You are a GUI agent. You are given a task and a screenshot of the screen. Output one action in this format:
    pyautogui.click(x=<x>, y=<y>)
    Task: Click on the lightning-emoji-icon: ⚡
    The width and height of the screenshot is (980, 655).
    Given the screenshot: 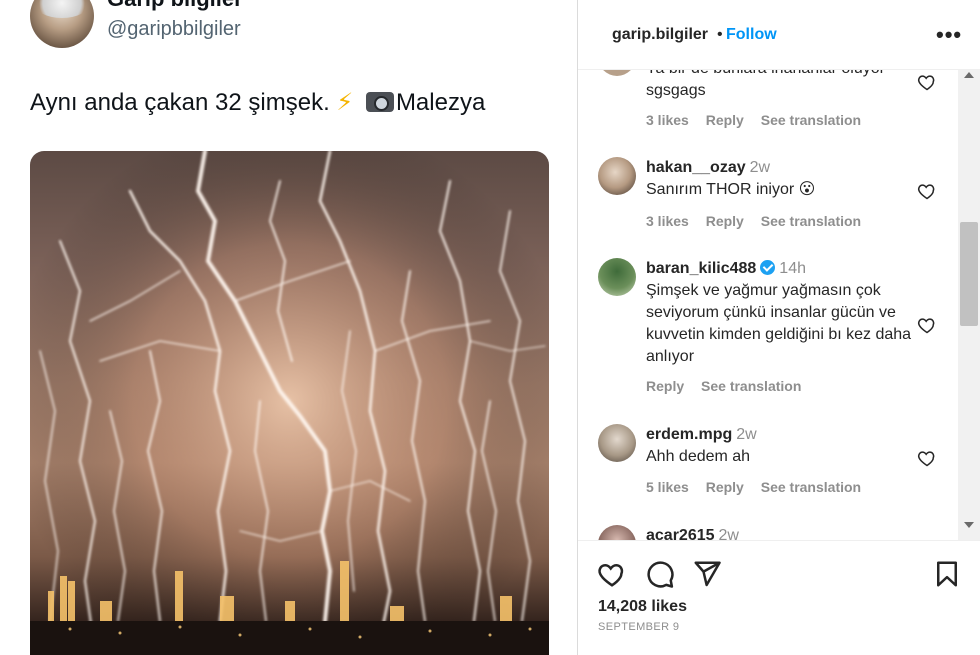 What is the action you would take?
    pyautogui.click(x=345, y=102)
    